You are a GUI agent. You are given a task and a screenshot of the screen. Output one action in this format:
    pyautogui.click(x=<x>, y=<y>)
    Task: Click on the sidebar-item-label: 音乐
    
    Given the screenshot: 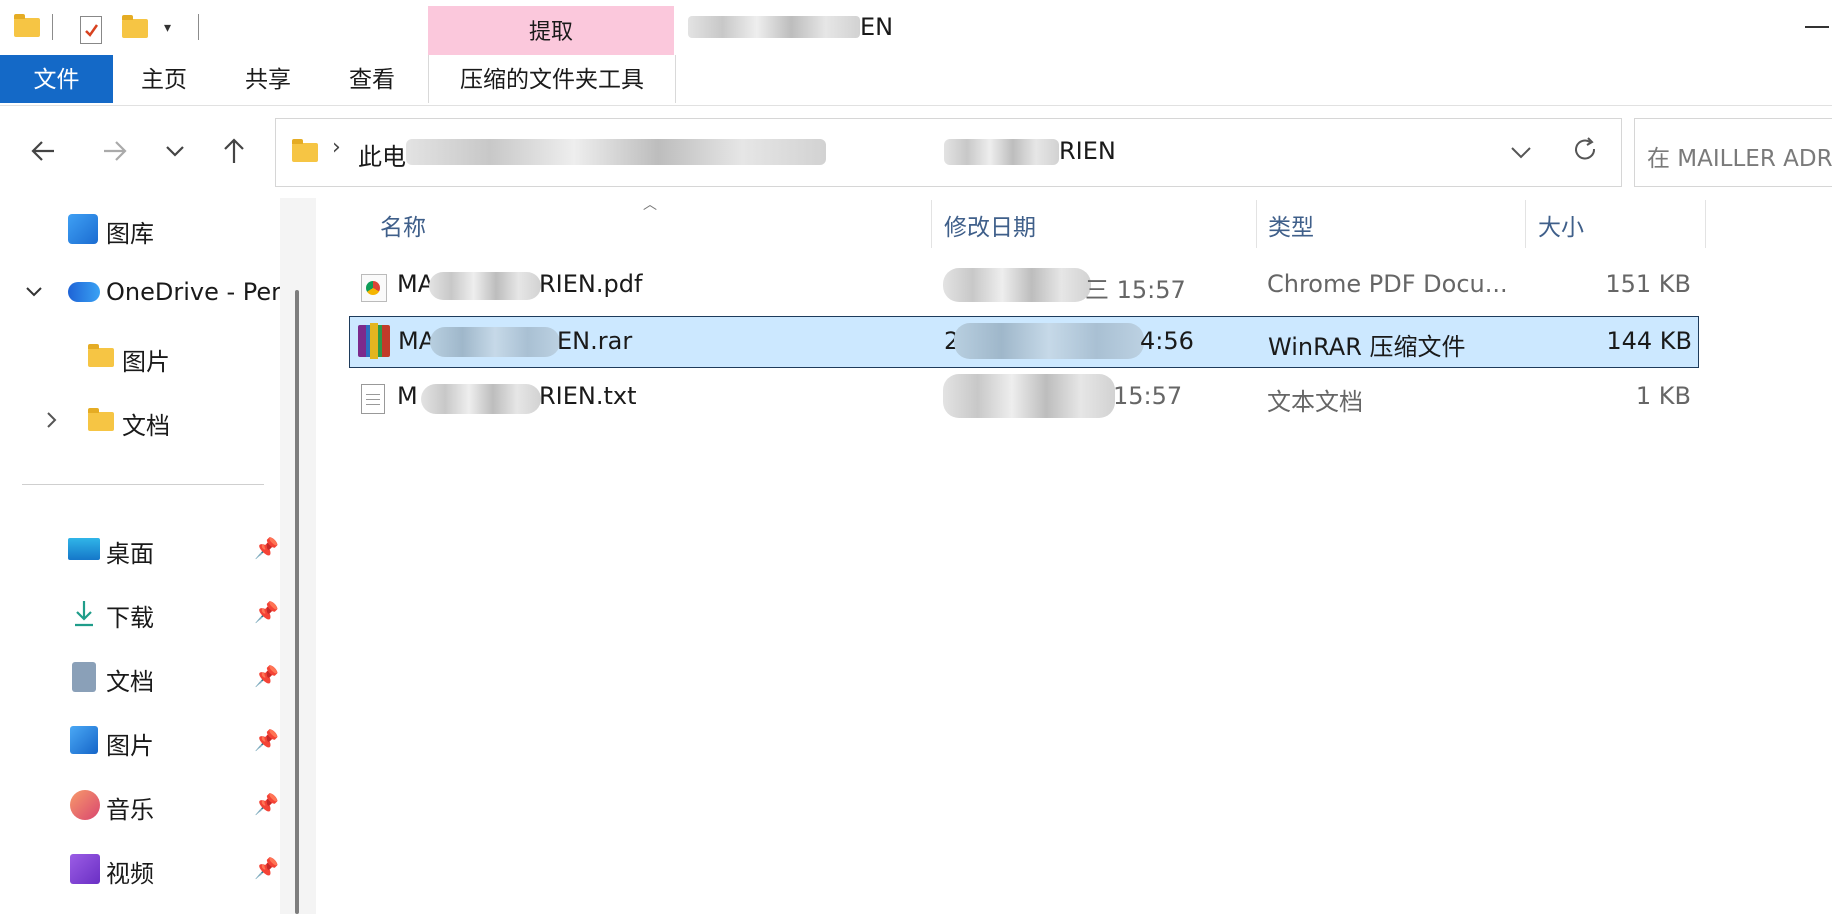 What is the action you would take?
    pyautogui.click(x=130, y=810)
    